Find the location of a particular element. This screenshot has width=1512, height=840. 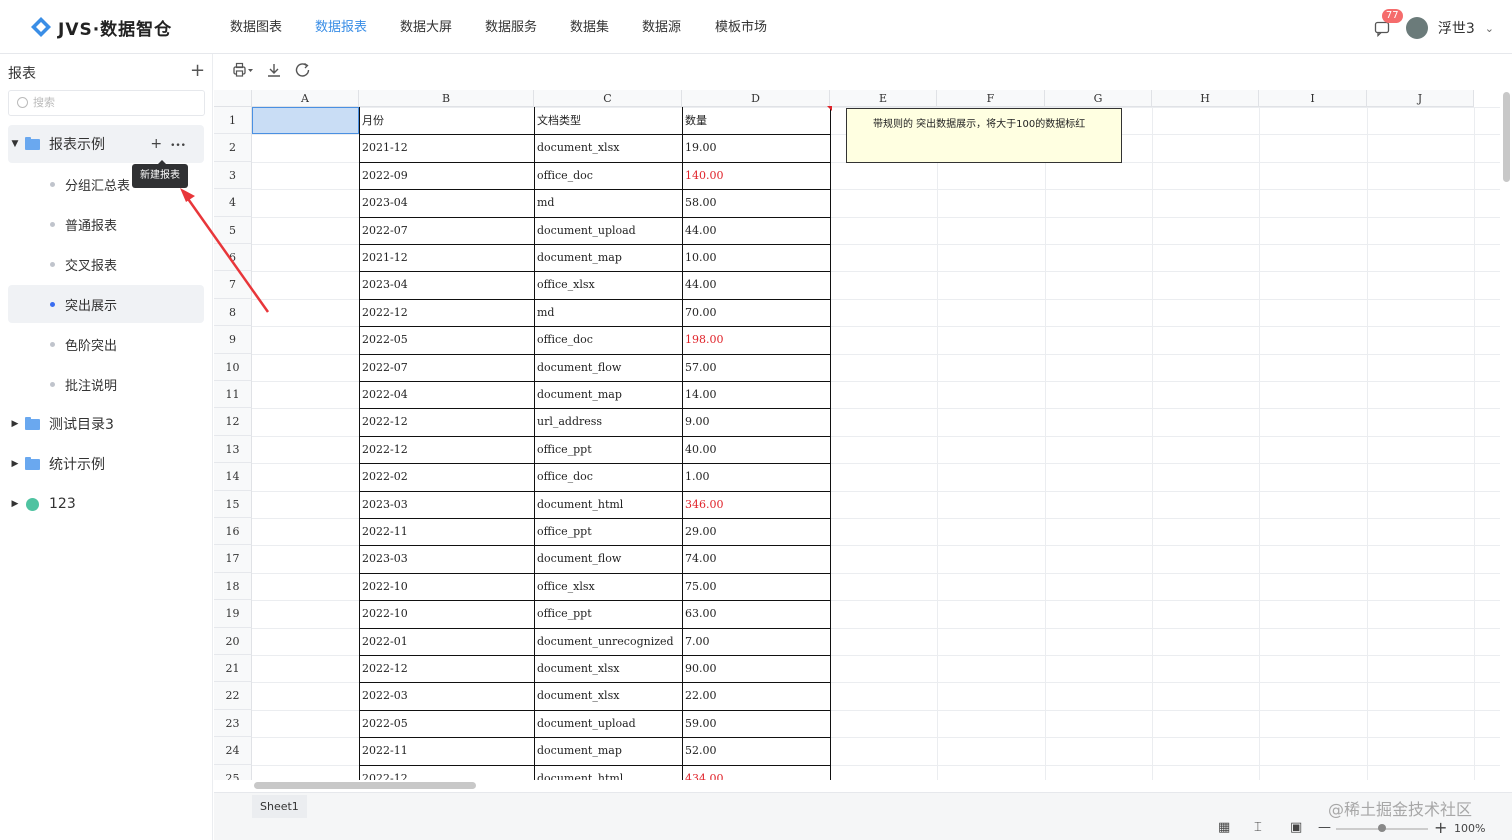

row-header: 2 is located at coordinates (233, 148).